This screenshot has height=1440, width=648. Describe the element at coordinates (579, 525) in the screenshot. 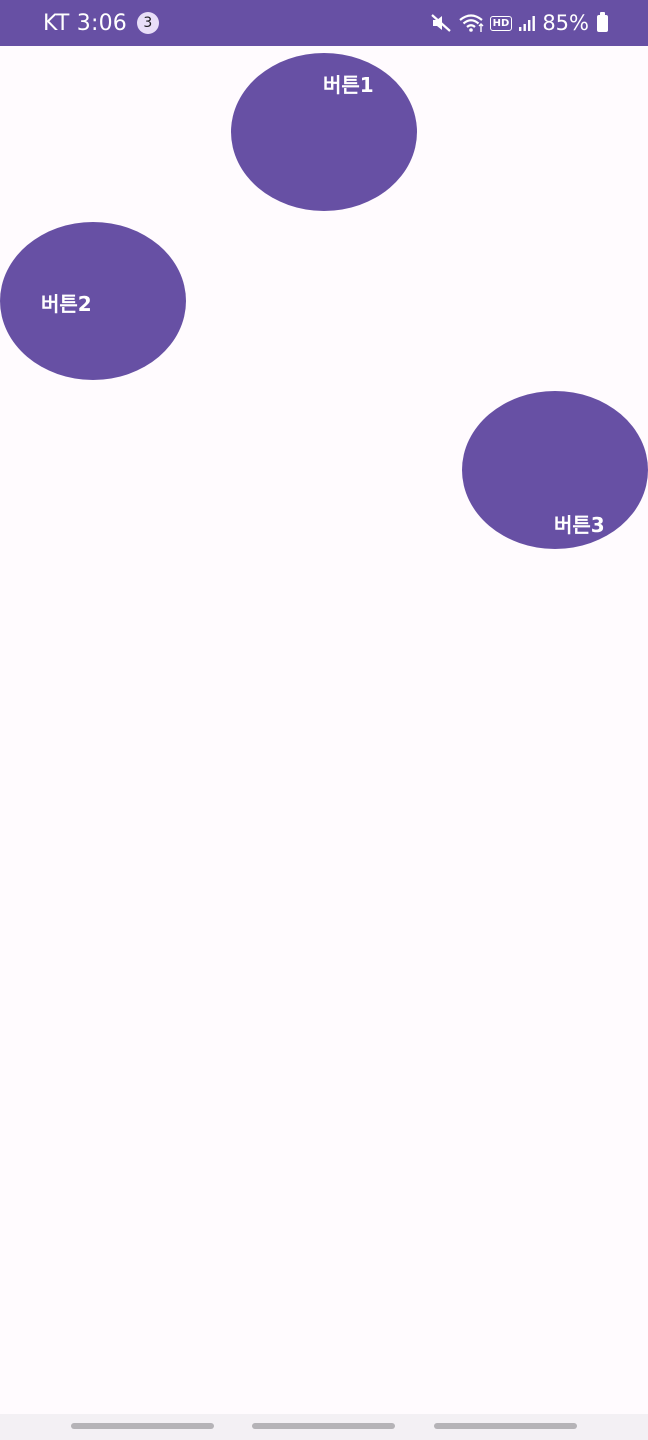

I see `button-3-label: 버튼3` at that location.